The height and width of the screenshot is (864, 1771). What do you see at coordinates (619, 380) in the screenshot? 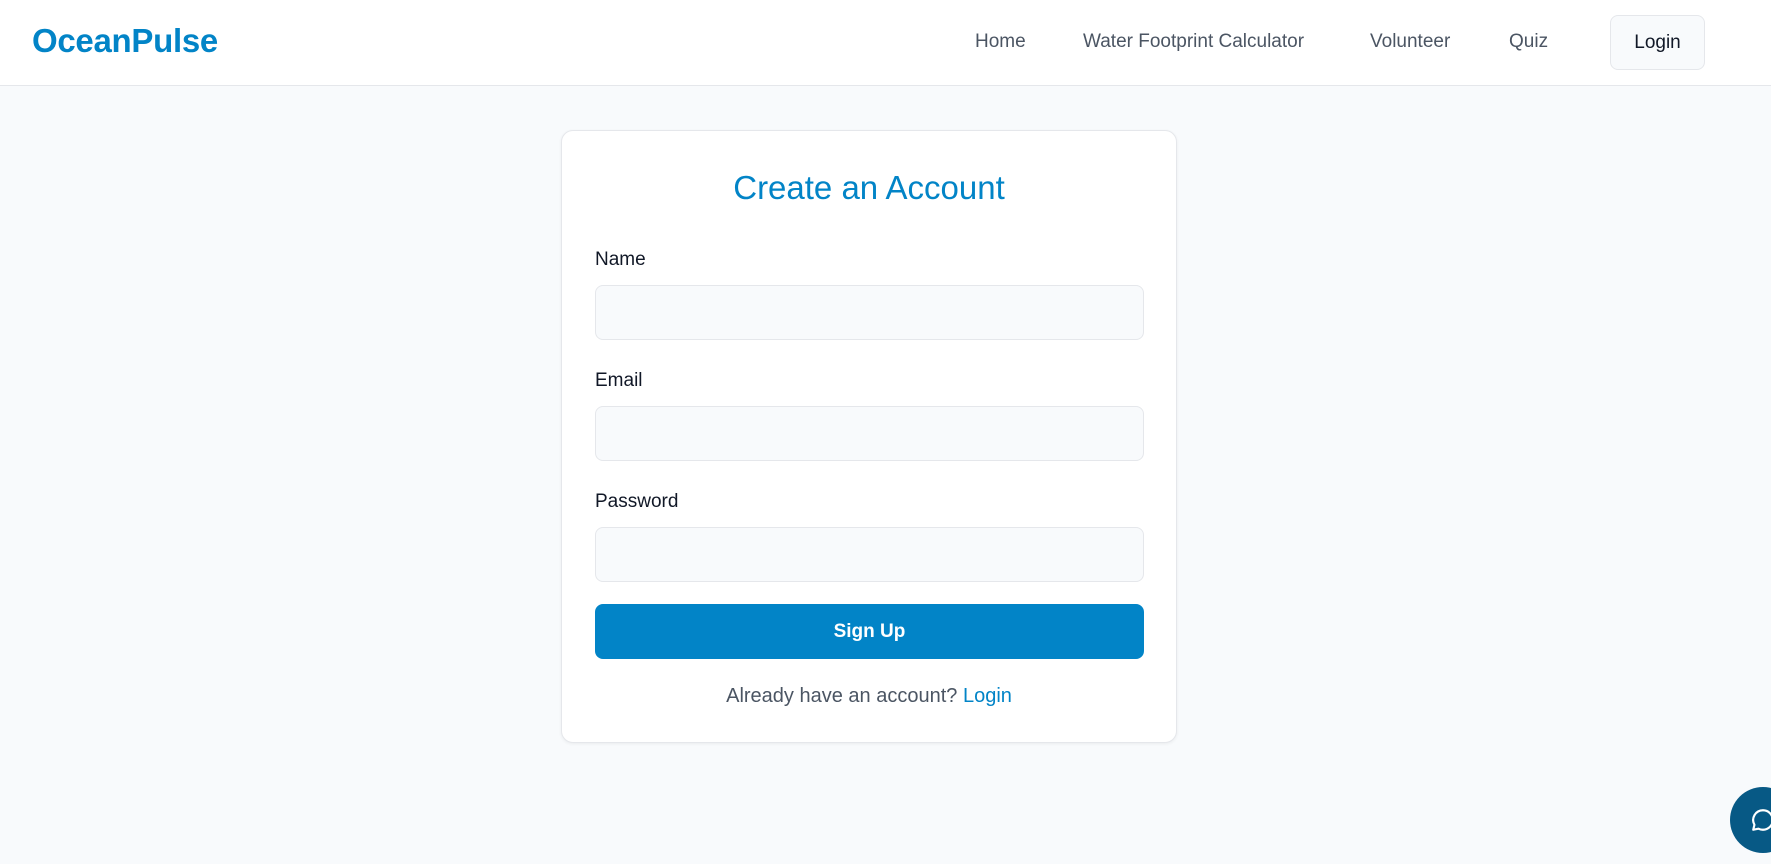
I see `email-label: Email` at bounding box center [619, 380].